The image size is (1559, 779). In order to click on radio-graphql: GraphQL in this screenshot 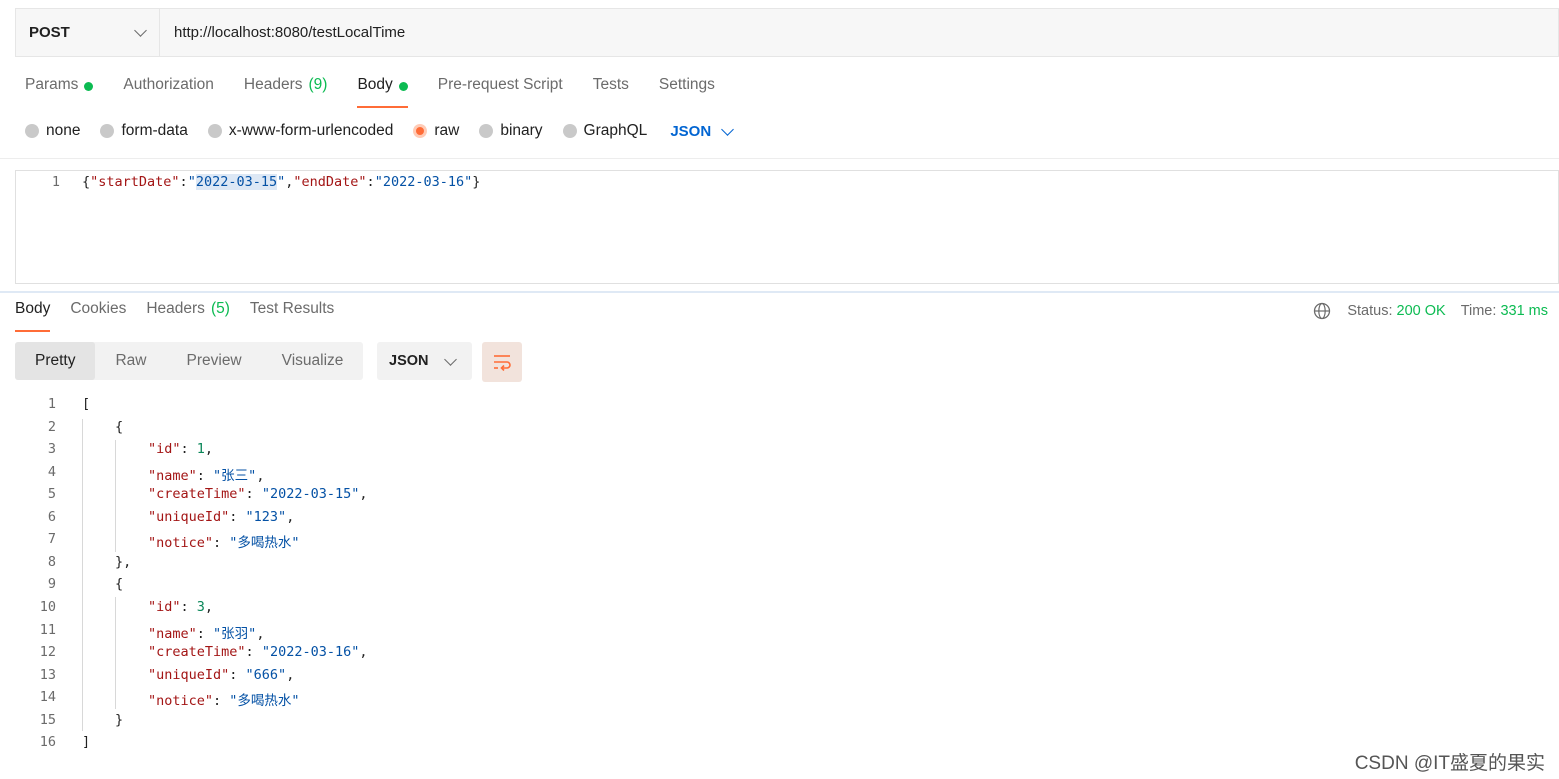, I will do `click(605, 131)`.